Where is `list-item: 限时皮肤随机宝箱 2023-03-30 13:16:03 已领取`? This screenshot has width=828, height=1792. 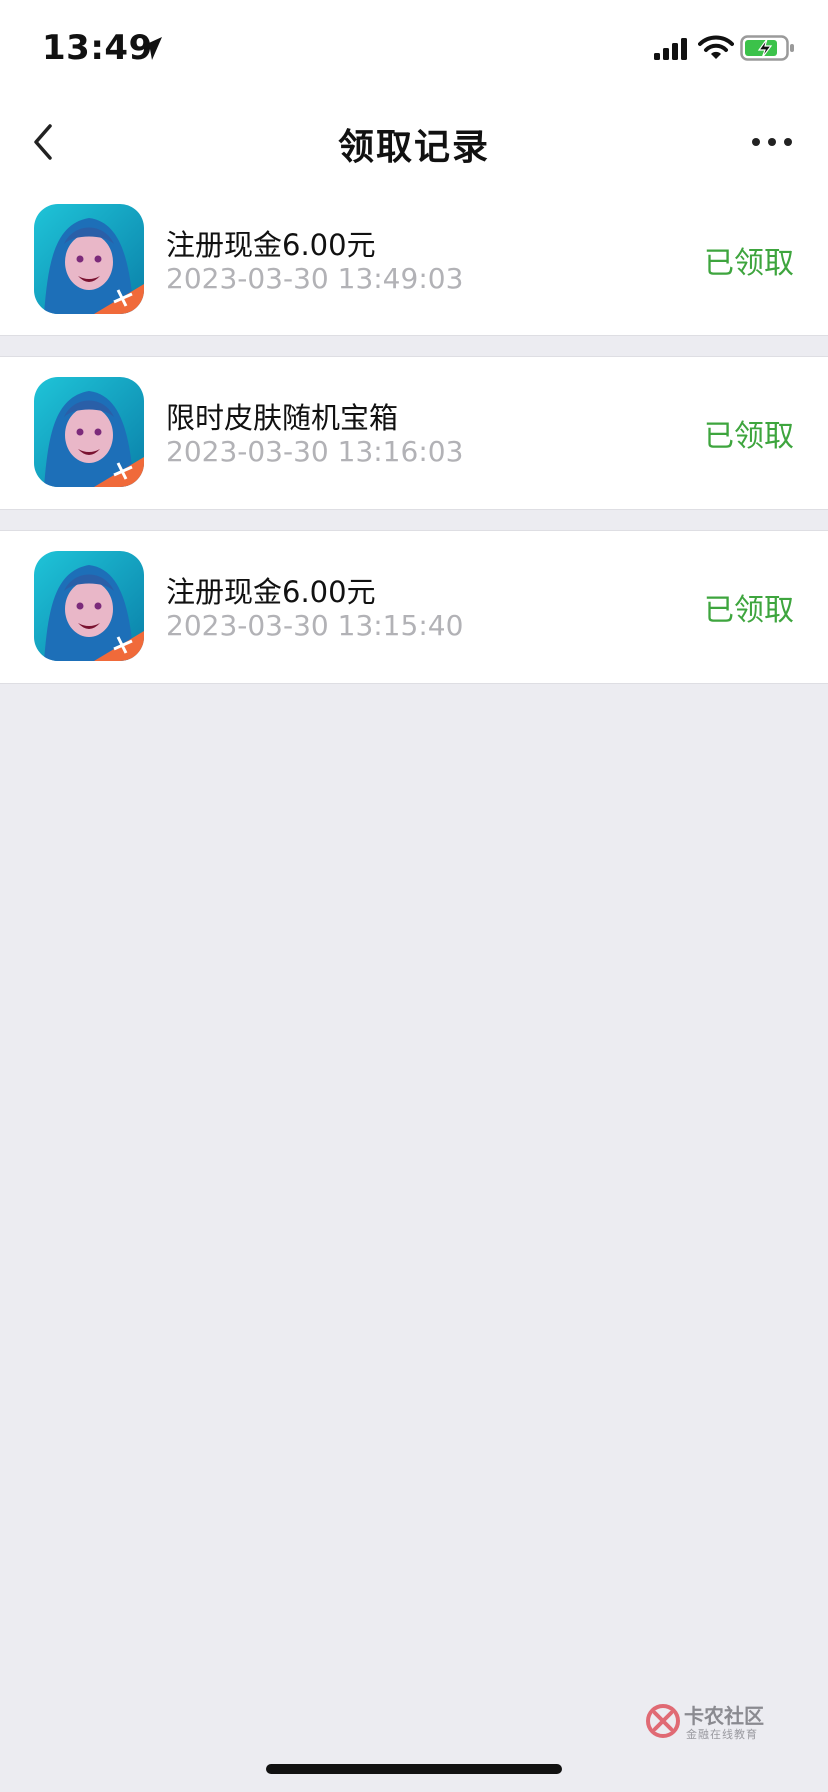 list-item: 限时皮肤随机宝箱 2023-03-30 13:16:03 已领取 is located at coordinates (414, 433).